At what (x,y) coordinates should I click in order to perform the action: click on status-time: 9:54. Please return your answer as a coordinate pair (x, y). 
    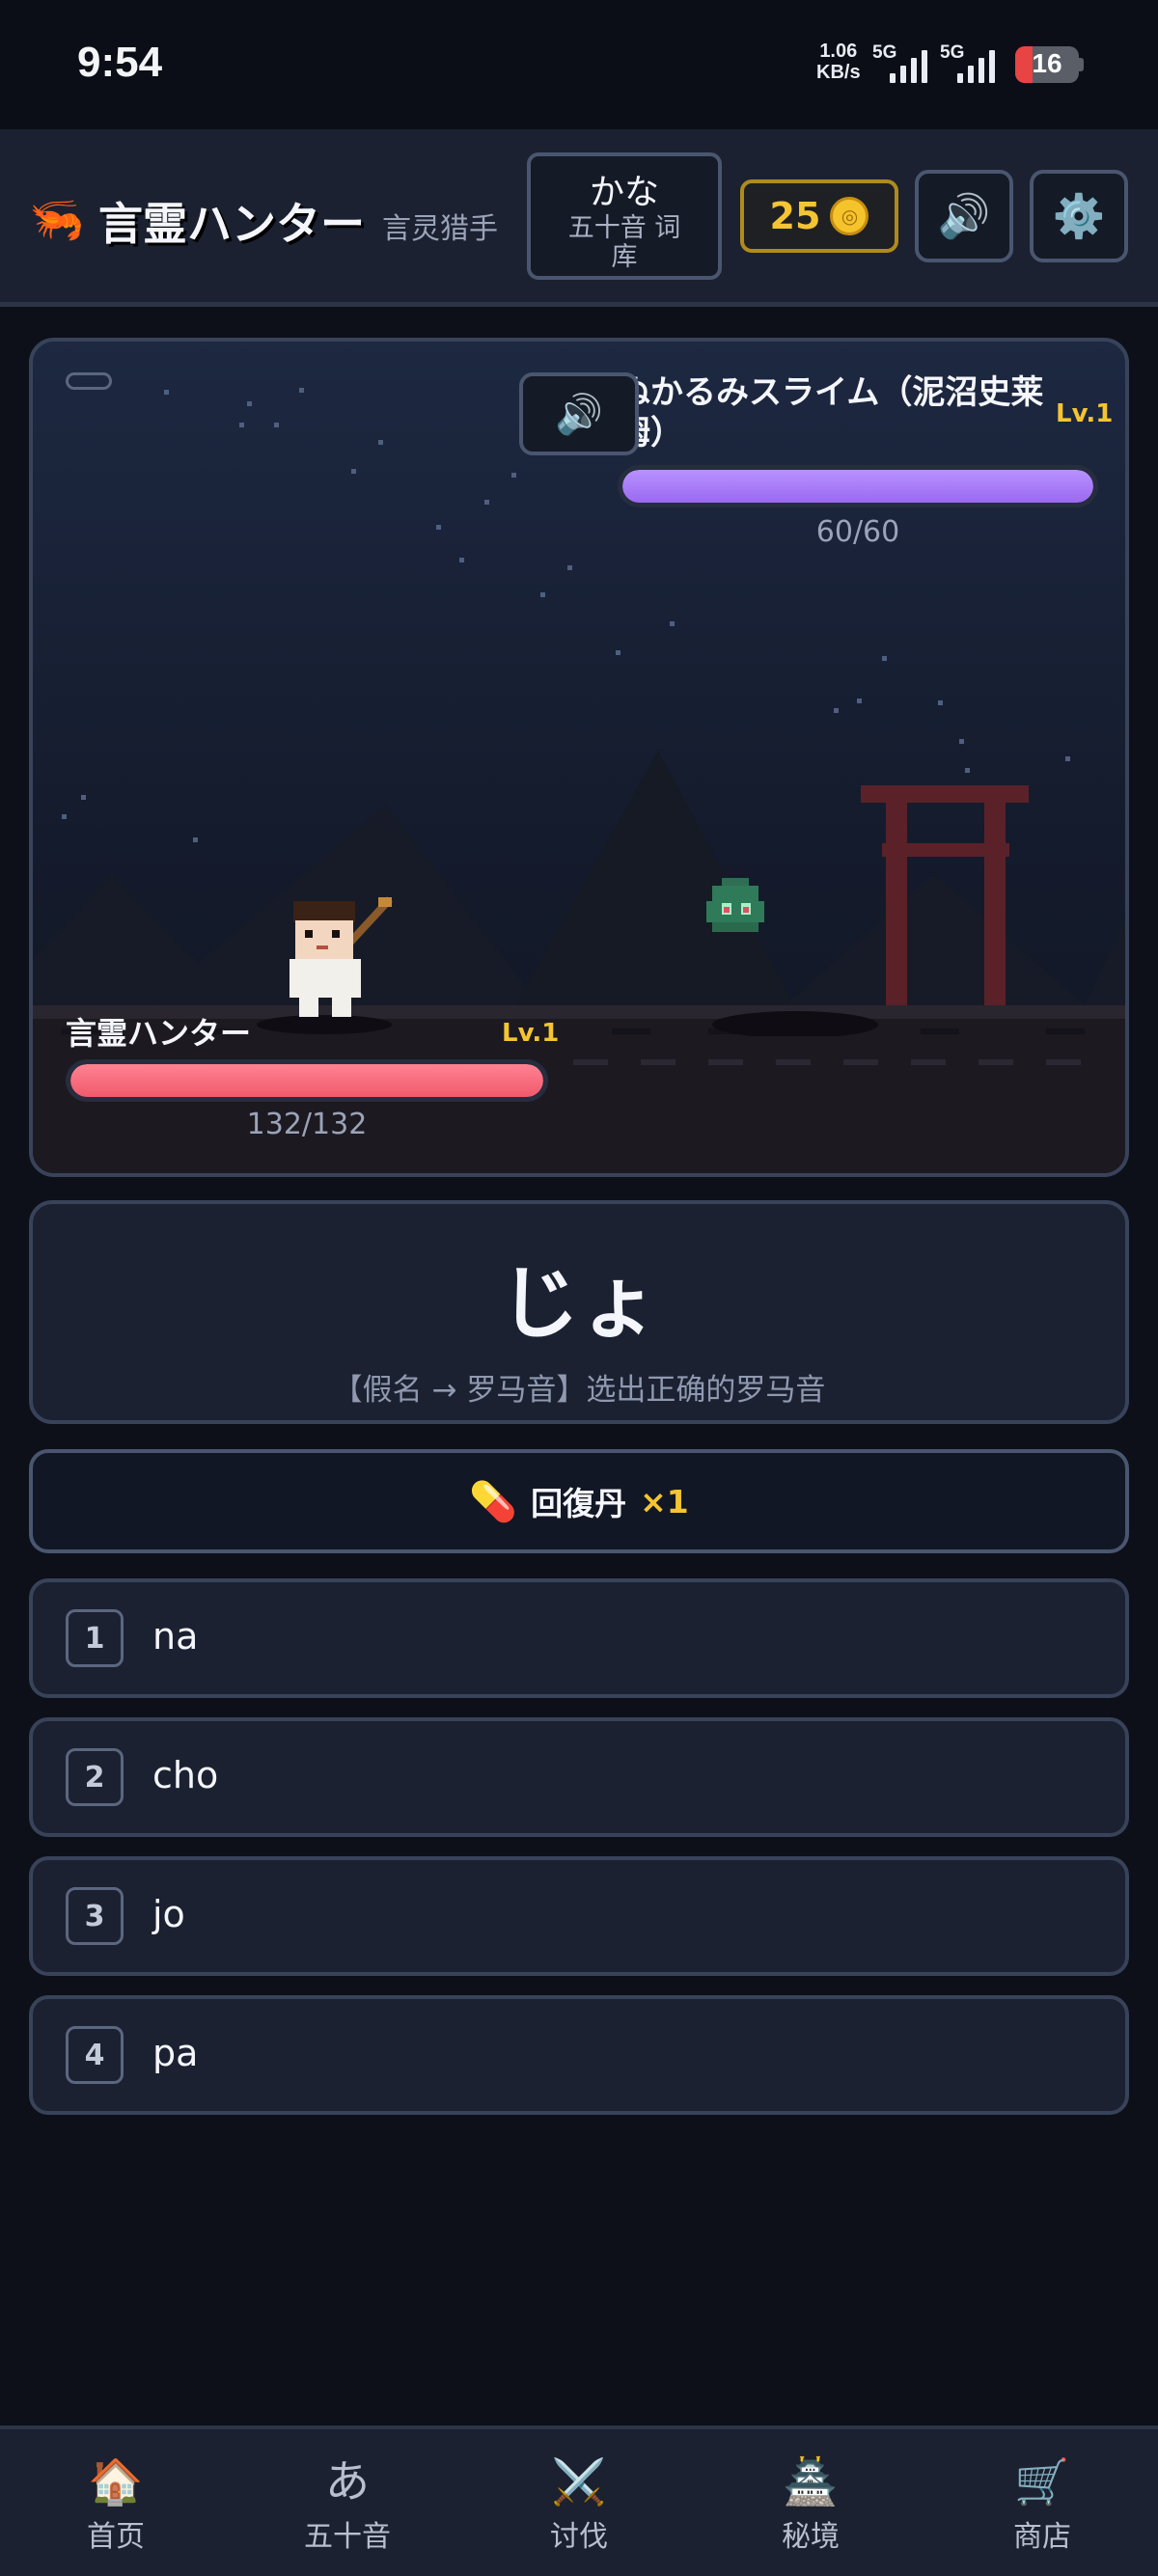
    Looking at the image, I should click on (120, 63).